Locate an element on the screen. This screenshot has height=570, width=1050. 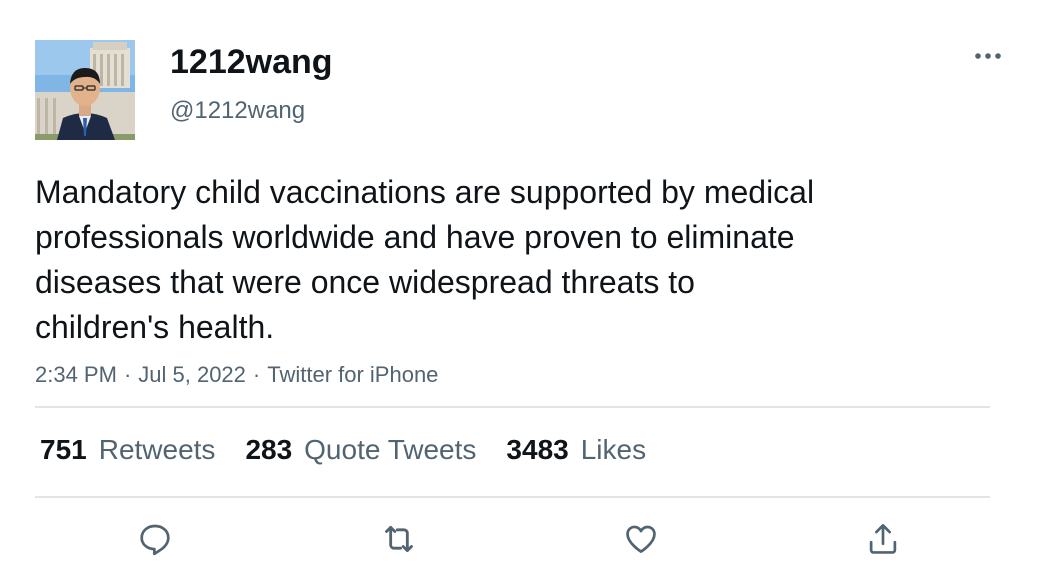
more-horizontal-icon is located at coordinates (988, 56).